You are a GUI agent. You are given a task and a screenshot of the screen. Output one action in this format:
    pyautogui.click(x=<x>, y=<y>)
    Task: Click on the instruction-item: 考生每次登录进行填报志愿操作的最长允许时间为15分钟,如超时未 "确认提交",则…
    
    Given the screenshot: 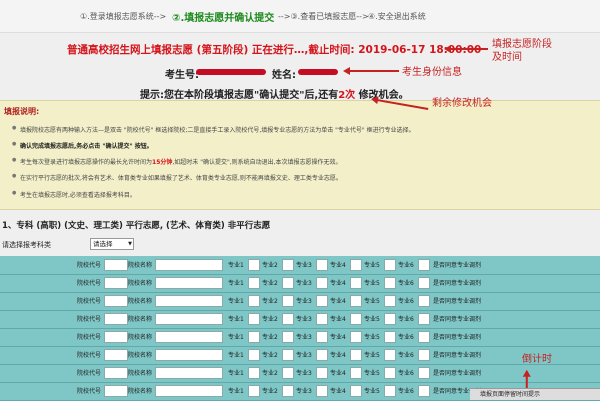 What is the action you would take?
    pyautogui.click(x=177, y=161)
    